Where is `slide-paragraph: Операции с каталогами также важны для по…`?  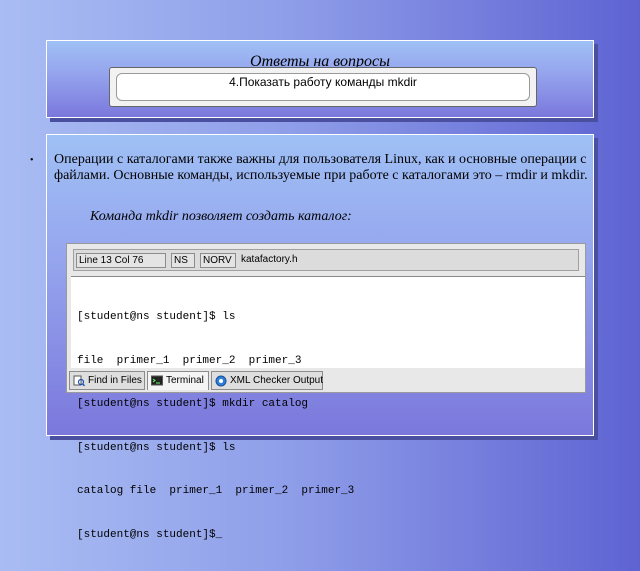
slide-paragraph: Операции с каталогами также важны для по… is located at coordinates (321, 167).